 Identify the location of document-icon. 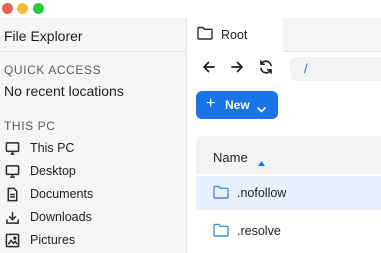
(12, 194).